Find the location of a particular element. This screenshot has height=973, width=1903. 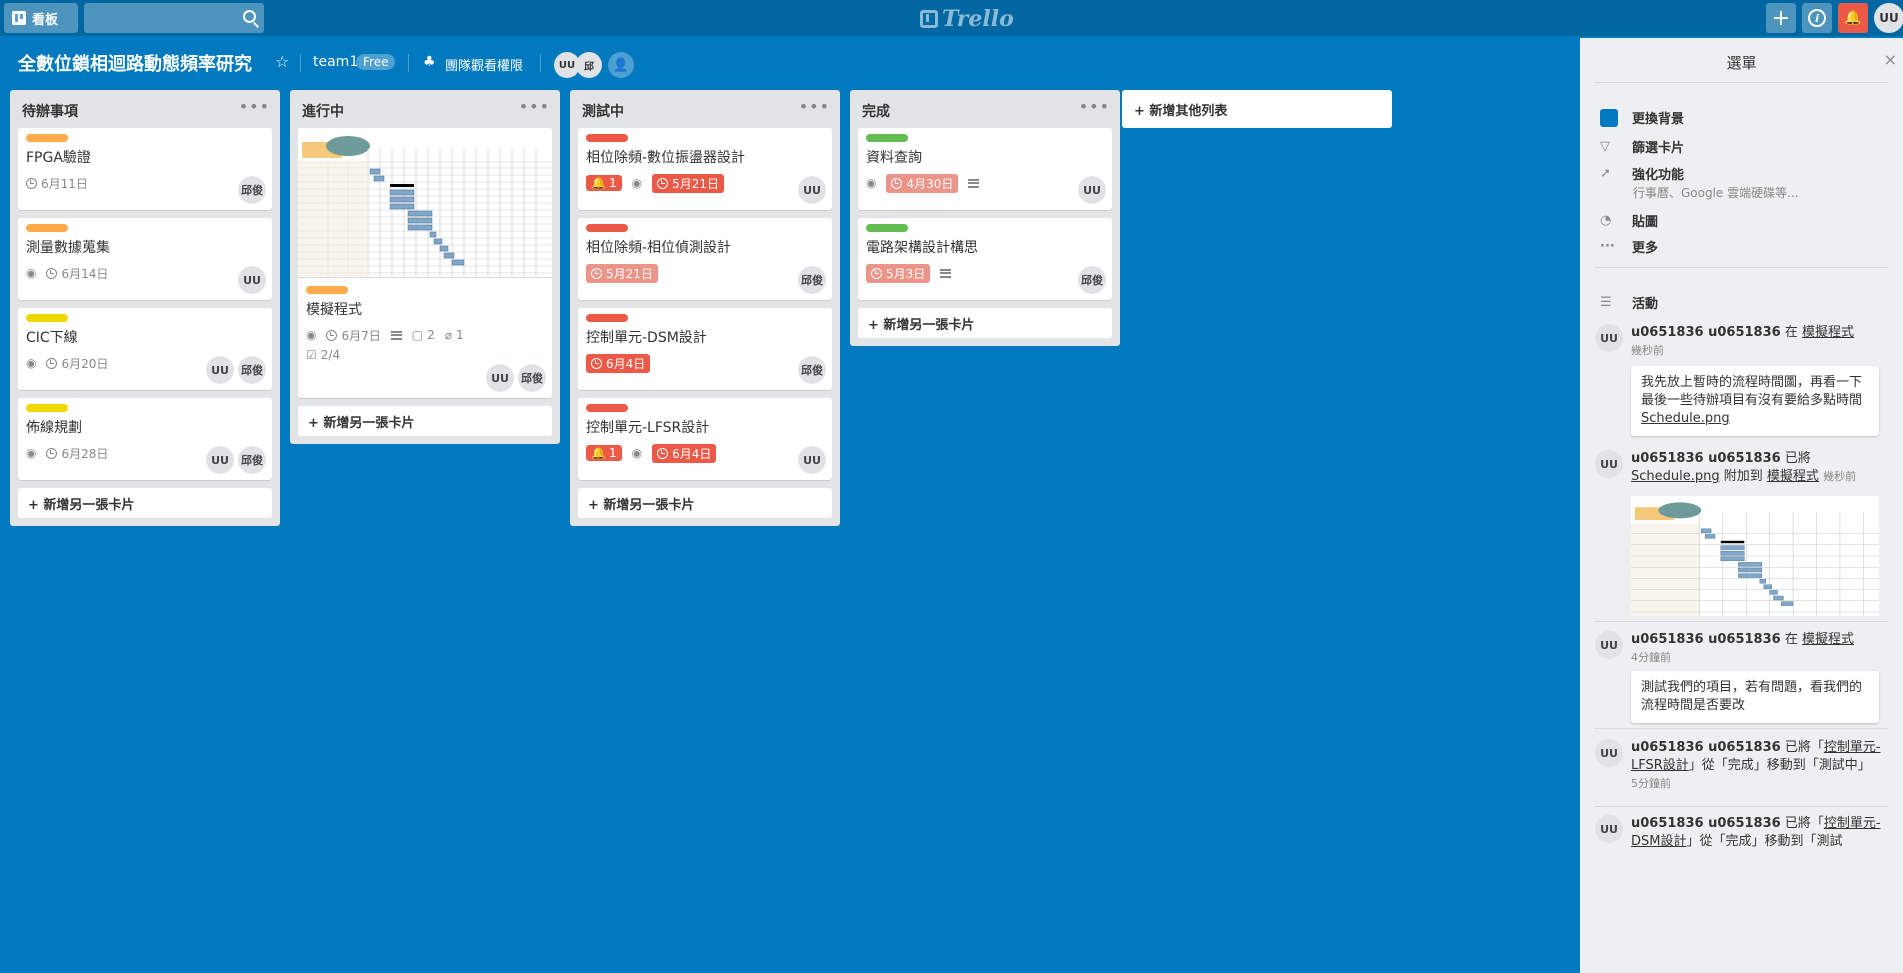

star-icon: ☆ is located at coordinates (282, 61).